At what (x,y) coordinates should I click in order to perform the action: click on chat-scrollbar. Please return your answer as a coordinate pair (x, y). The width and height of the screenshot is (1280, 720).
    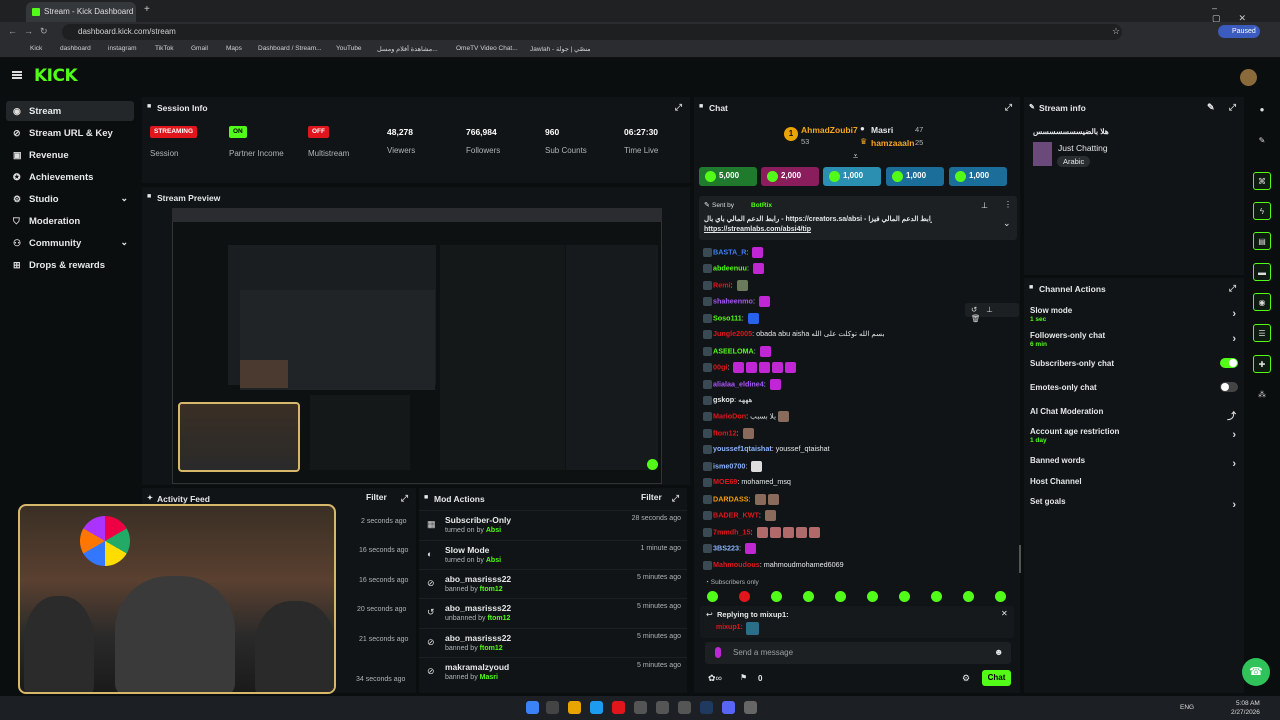
    Looking at the image, I should click on (1020, 559).